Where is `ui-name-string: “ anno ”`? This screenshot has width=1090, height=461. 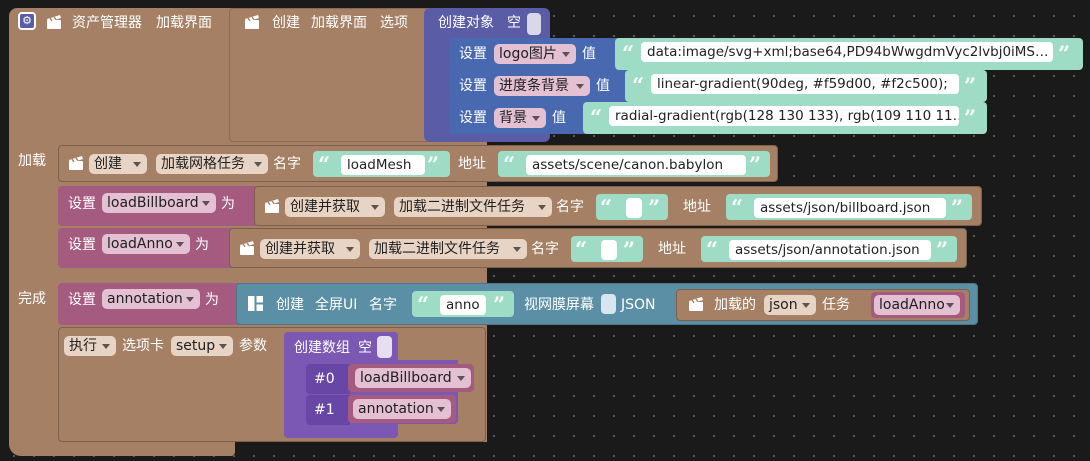
ui-name-string: “ anno ” is located at coordinates (463, 304).